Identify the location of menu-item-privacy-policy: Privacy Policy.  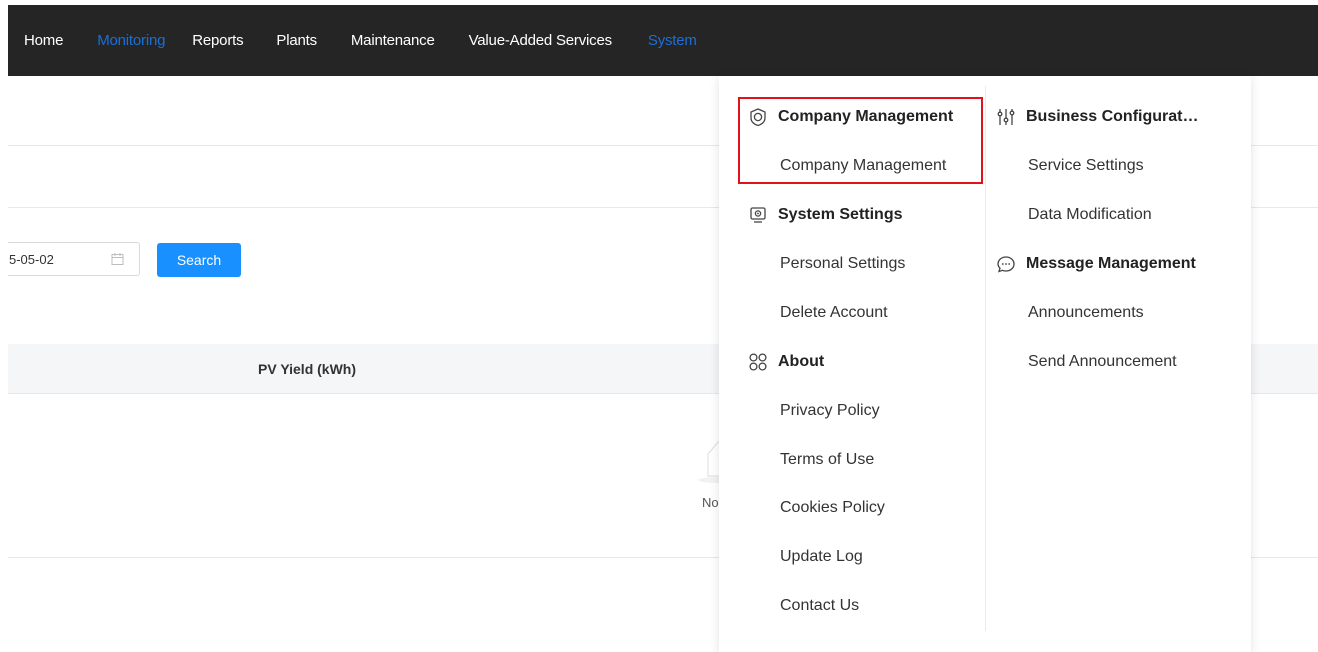
(830, 411).